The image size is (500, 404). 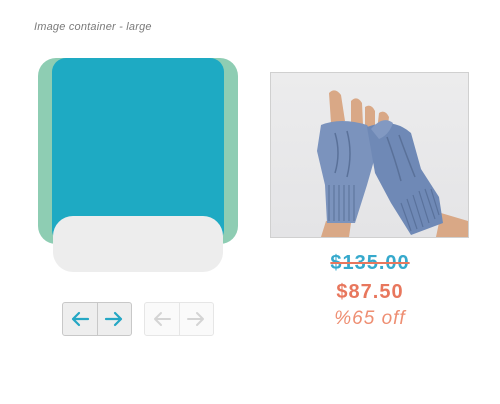 I want to click on placeholder-caption-pad, so click(x=138, y=244).